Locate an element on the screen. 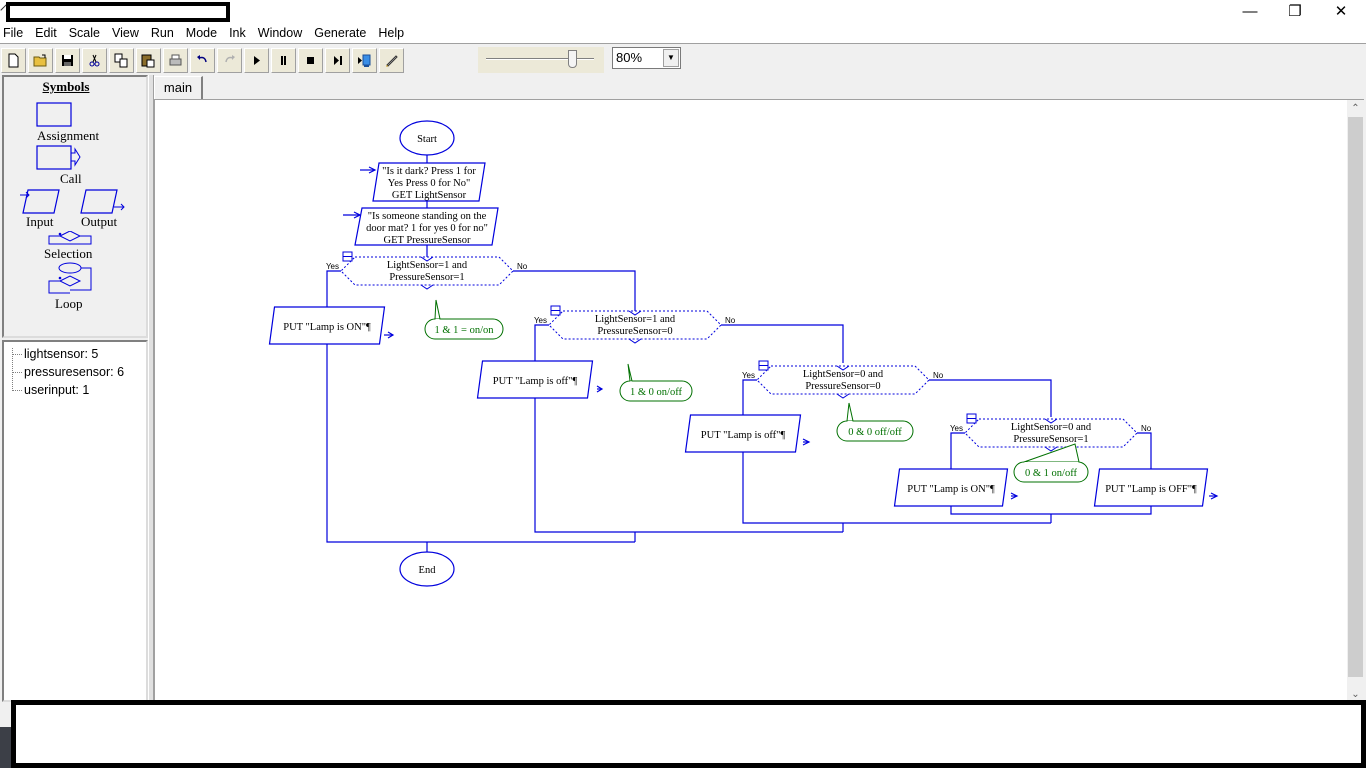 This screenshot has width=1366, height=768. vertical-scrollbar: ⌃ ⌄ is located at coordinates (1355, 401).